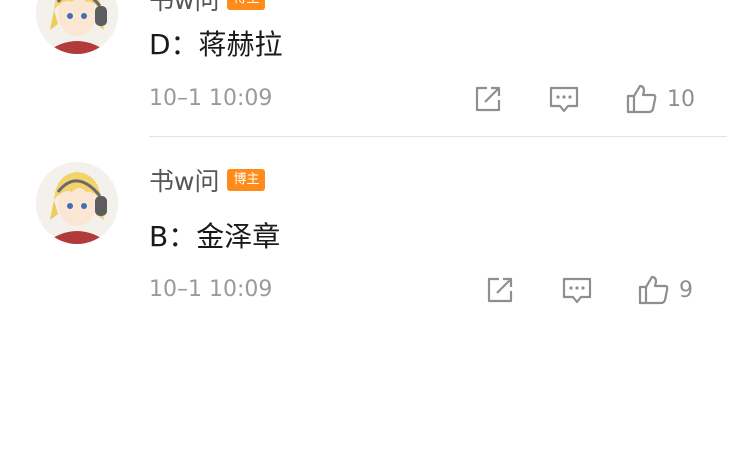 This screenshot has height=469, width=750. Describe the element at coordinates (681, 99) in the screenshot. I see `like-count: 10` at that location.